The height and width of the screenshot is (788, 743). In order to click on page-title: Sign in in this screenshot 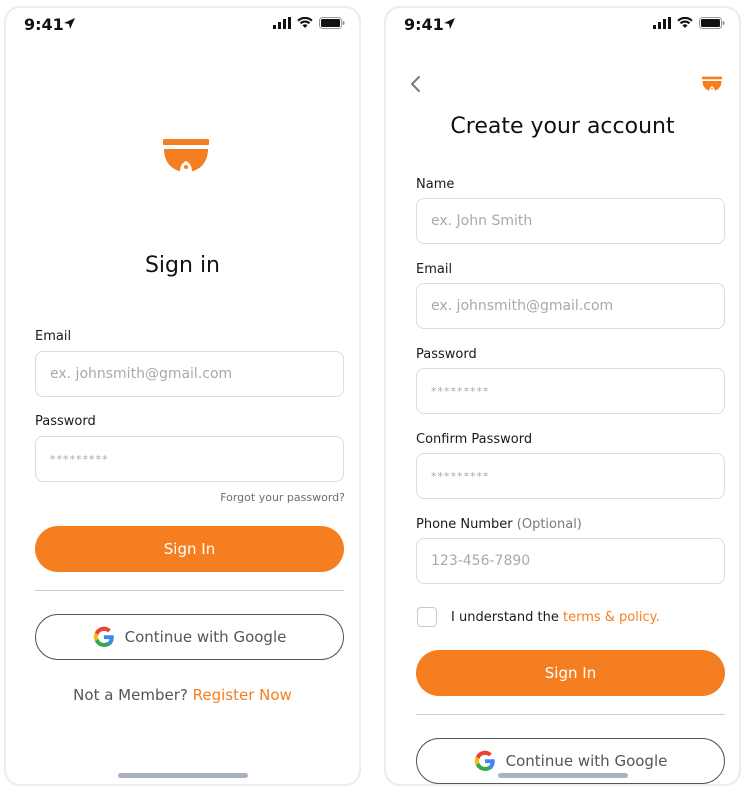, I will do `click(182, 265)`.